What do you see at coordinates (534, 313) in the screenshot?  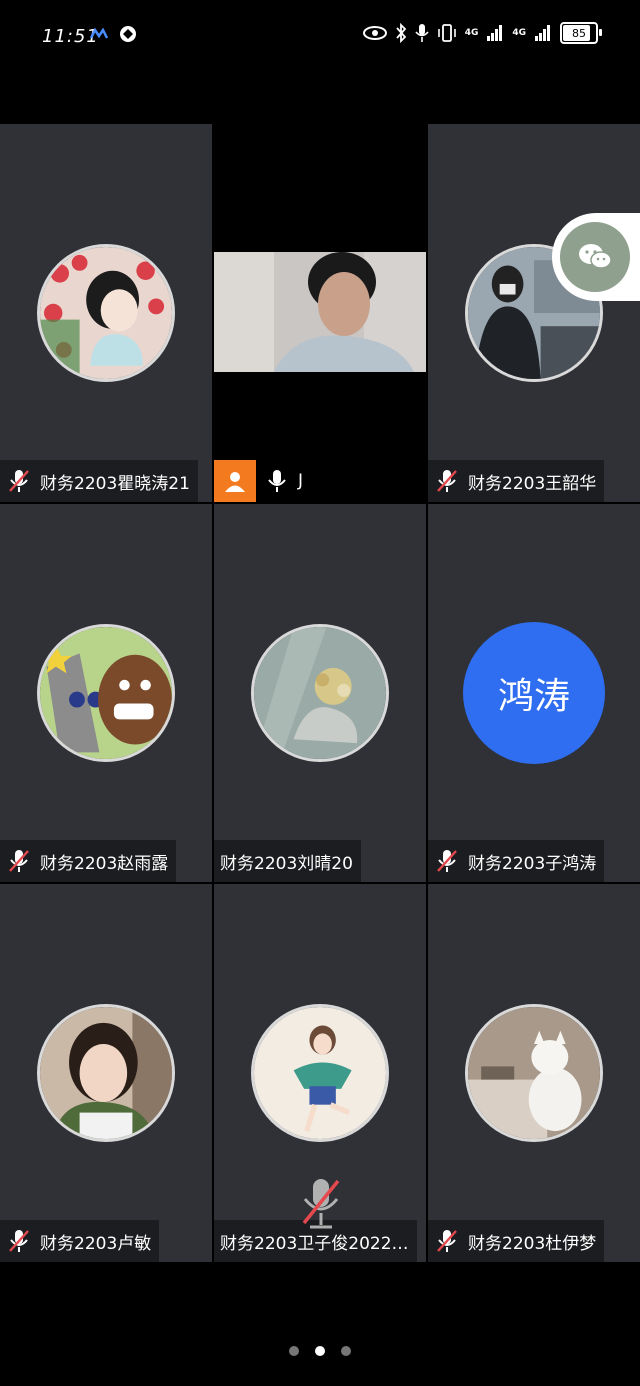 I see `participant-tile: 财务2203王韶华` at bounding box center [534, 313].